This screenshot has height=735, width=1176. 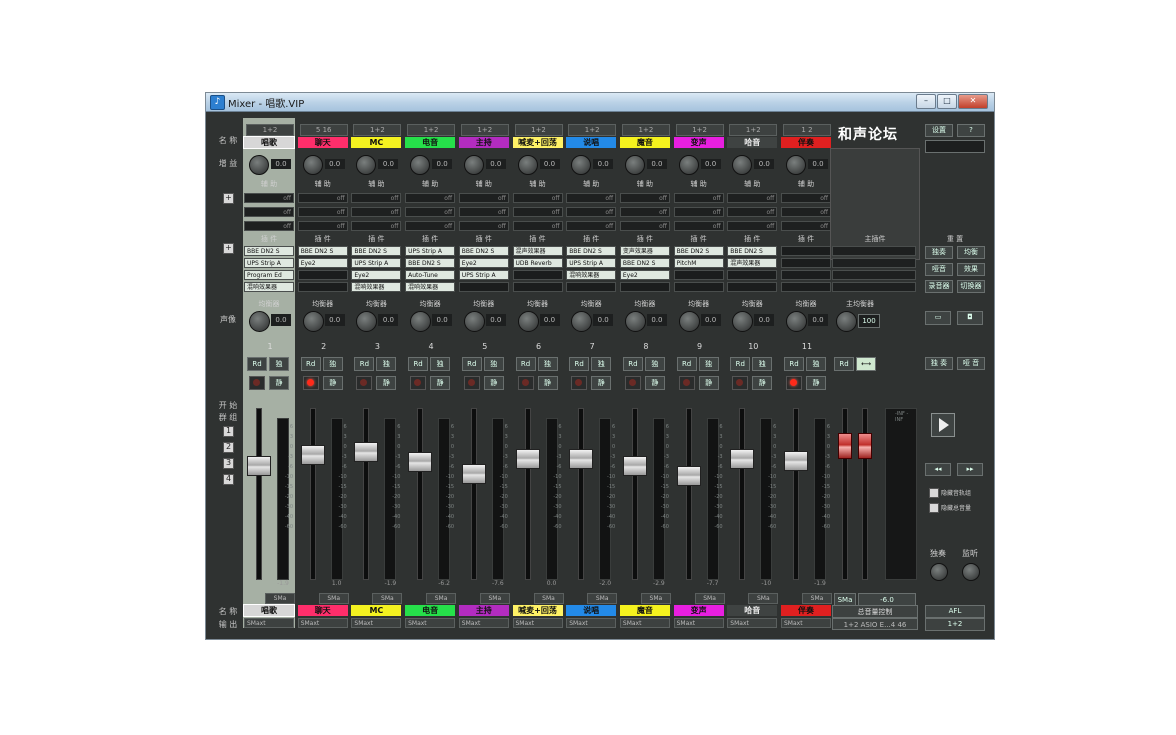 What do you see at coordinates (970, 469) in the screenshot?
I see `next-button: ▸▸` at bounding box center [970, 469].